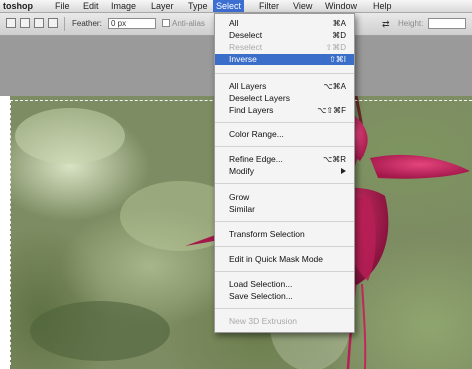  I want to click on menu-item-label: Find Layers, so click(251, 110).